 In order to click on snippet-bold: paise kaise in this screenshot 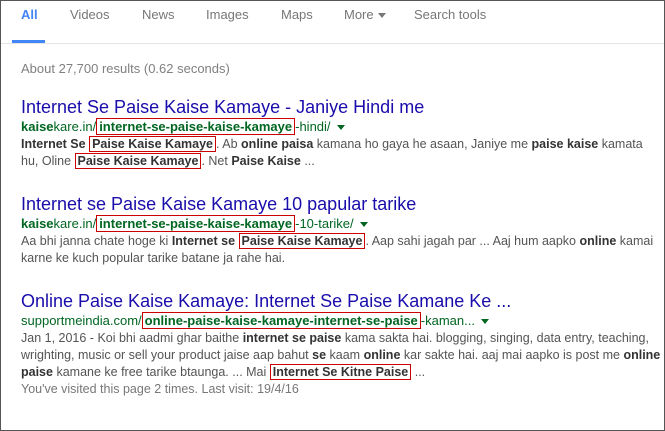, I will do `click(565, 144)`.